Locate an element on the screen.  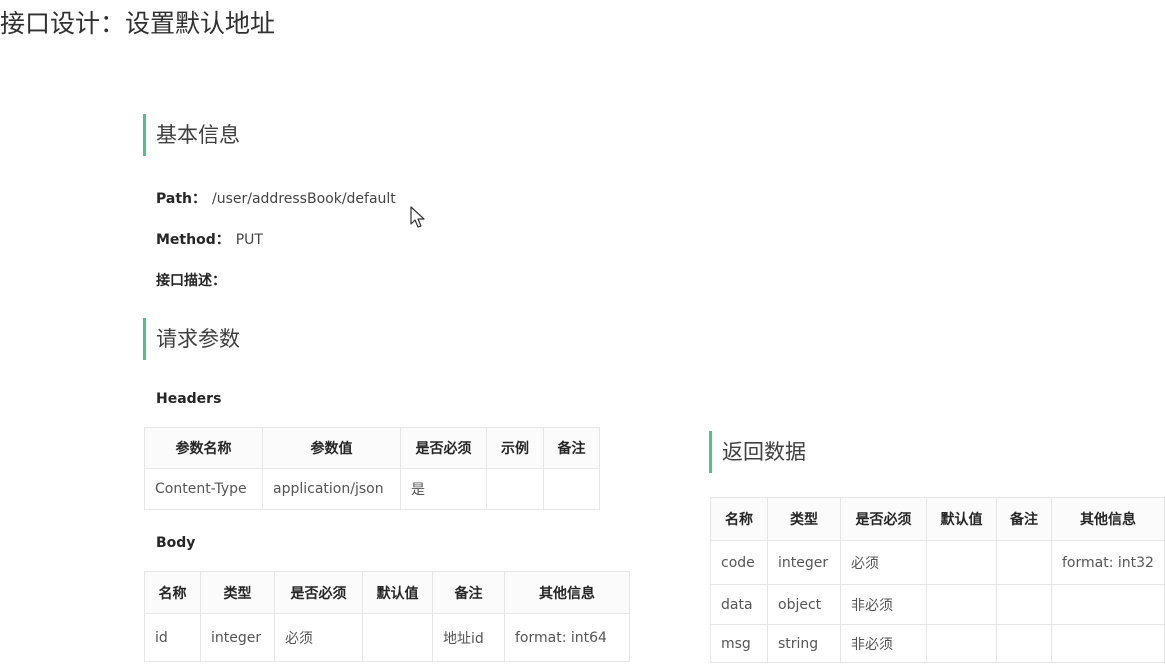
description-row: 接口描述： is located at coordinates (194, 280).